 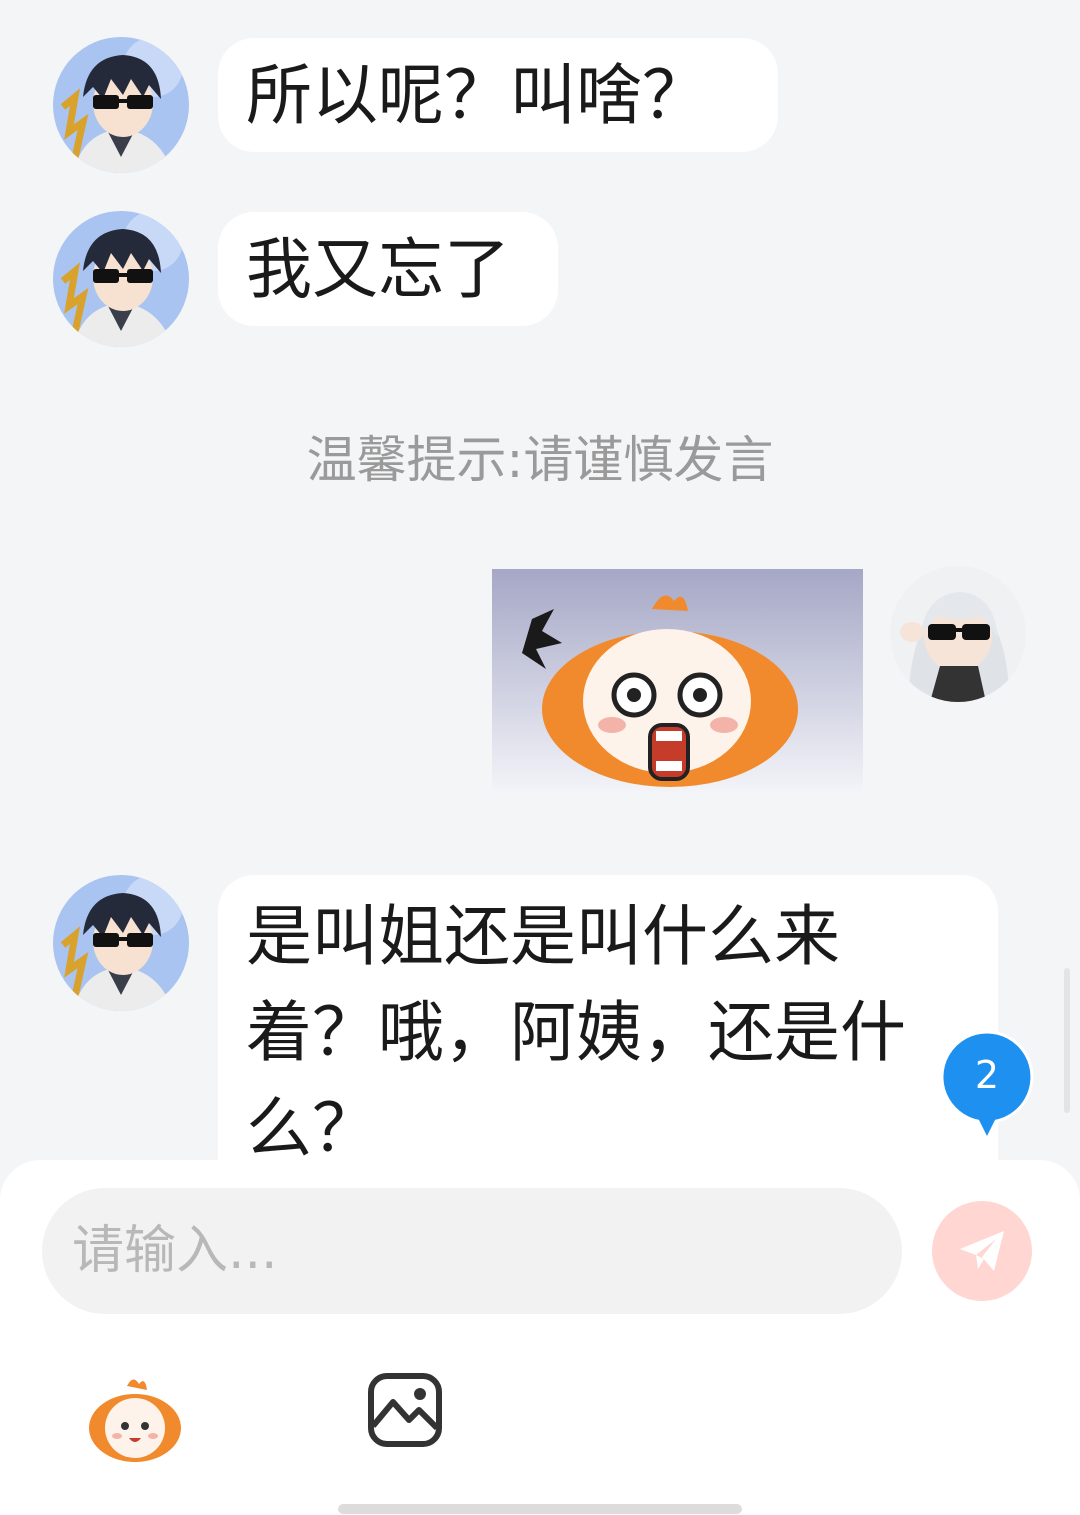 I want to click on sticker-message, so click(x=677, y=682).